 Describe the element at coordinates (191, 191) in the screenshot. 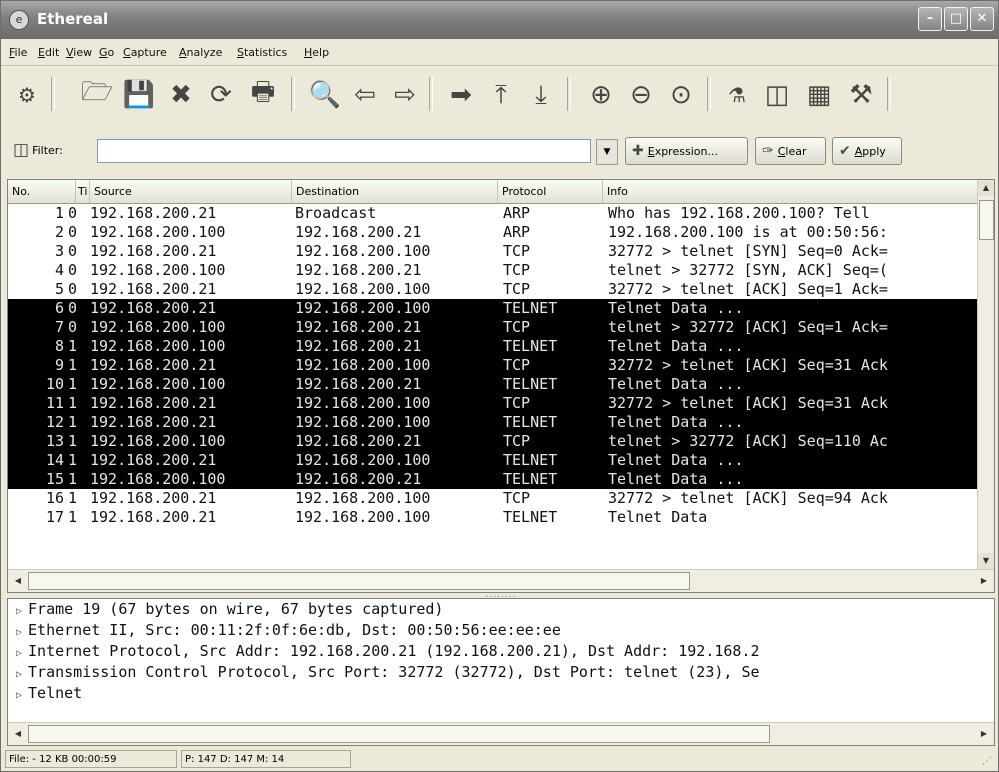

I see `column-header-source: Source` at that location.